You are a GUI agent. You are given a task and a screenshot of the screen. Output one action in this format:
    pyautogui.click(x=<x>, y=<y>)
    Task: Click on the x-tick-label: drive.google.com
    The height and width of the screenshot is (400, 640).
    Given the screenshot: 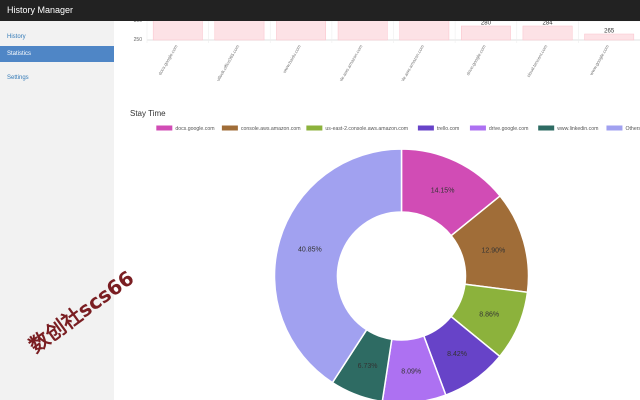 What is the action you would take?
    pyautogui.click(x=476, y=60)
    